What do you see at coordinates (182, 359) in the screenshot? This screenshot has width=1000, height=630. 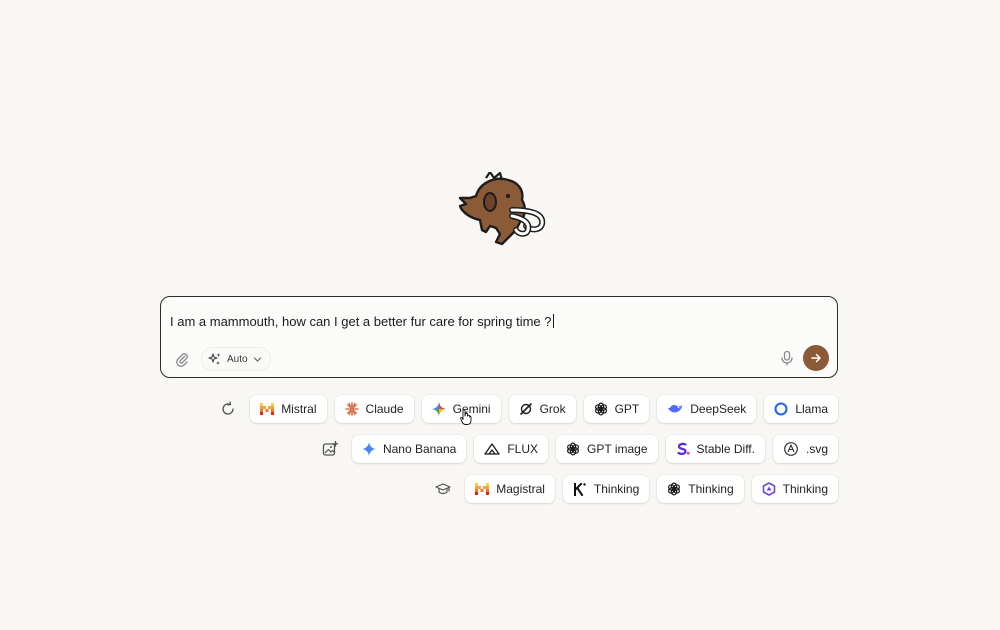 I see `paperclip-icon` at bounding box center [182, 359].